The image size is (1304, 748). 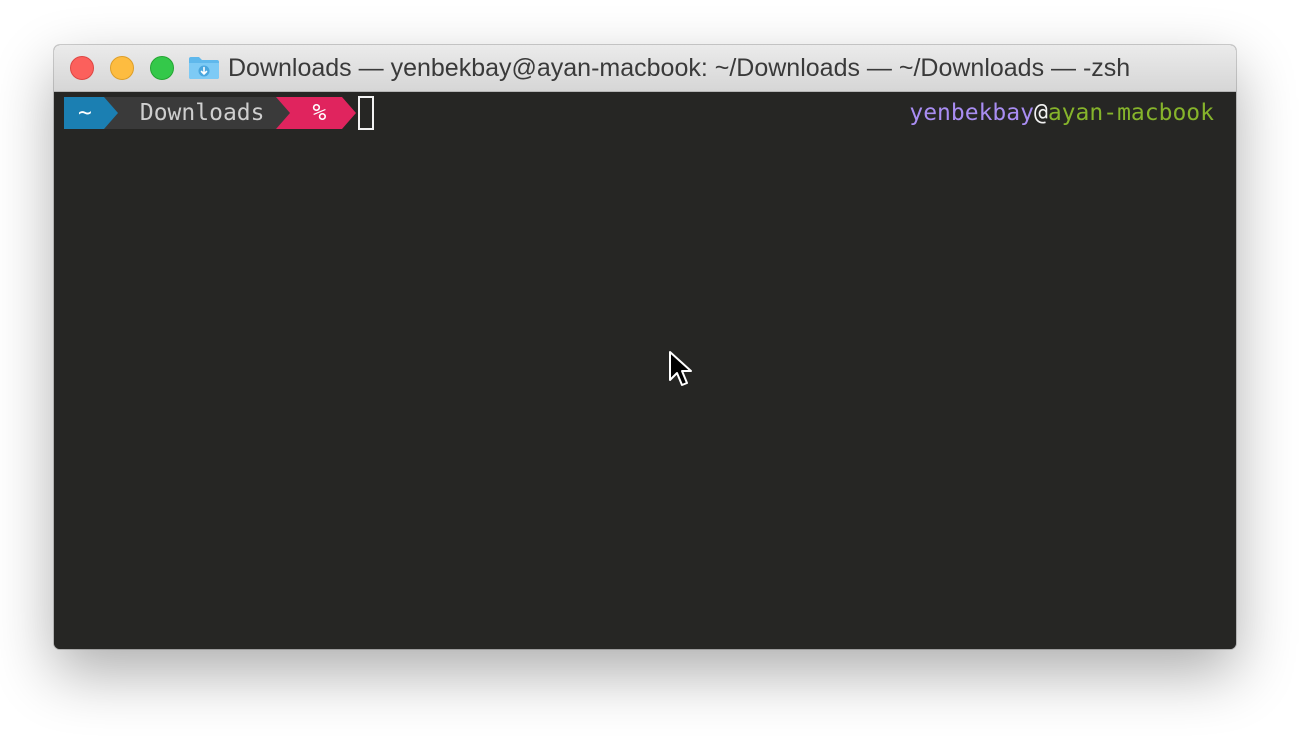 What do you see at coordinates (681, 369) in the screenshot?
I see `arrow-cursor-icon` at bounding box center [681, 369].